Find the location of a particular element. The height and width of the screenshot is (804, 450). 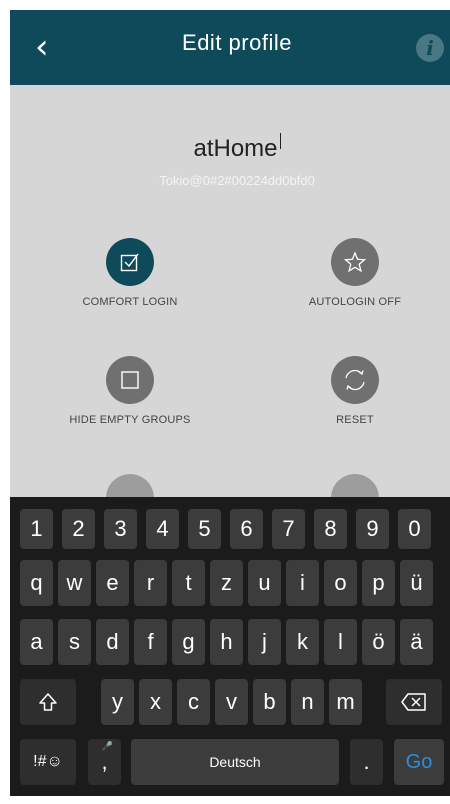

backspace-icon is located at coordinates (413, 702).